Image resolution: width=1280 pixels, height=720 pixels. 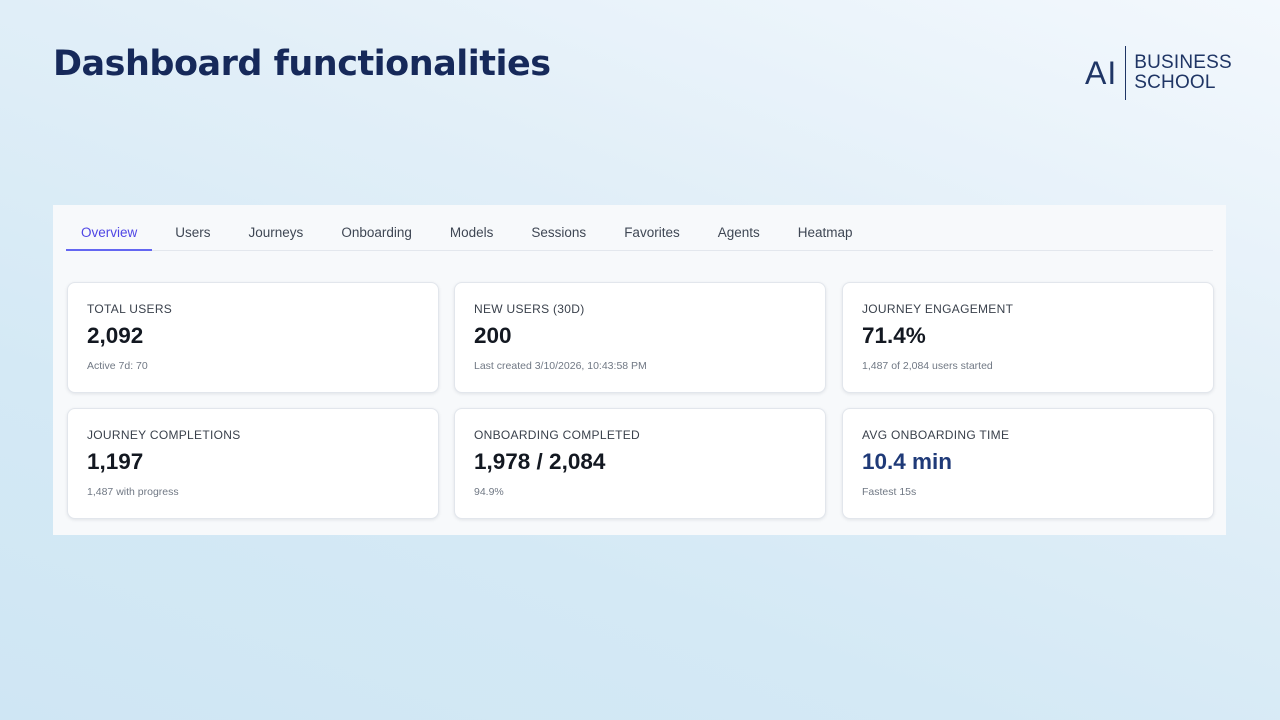 What do you see at coordinates (115, 461) in the screenshot?
I see `stat-value: 1,197` at bounding box center [115, 461].